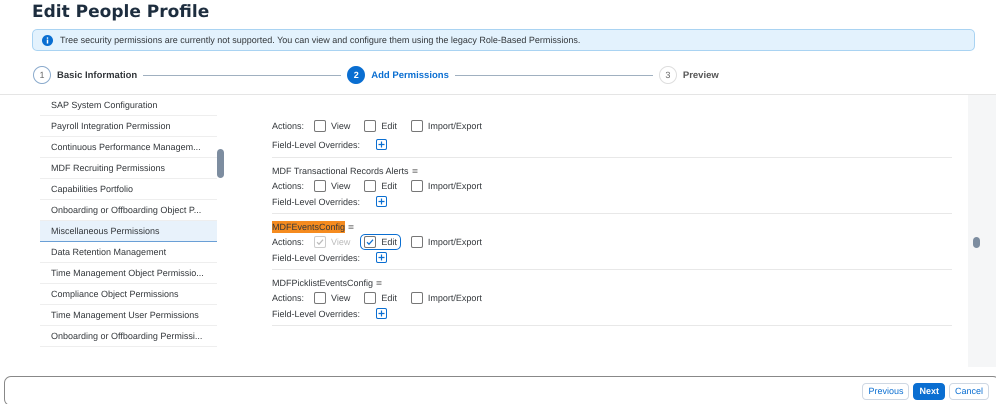 This screenshot has width=996, height=404. What do you see at coordinates (128, 231) in the screenshot?
I see `sidebar-item: Miscellaneous Permissions` at bounding box center [128, 231].